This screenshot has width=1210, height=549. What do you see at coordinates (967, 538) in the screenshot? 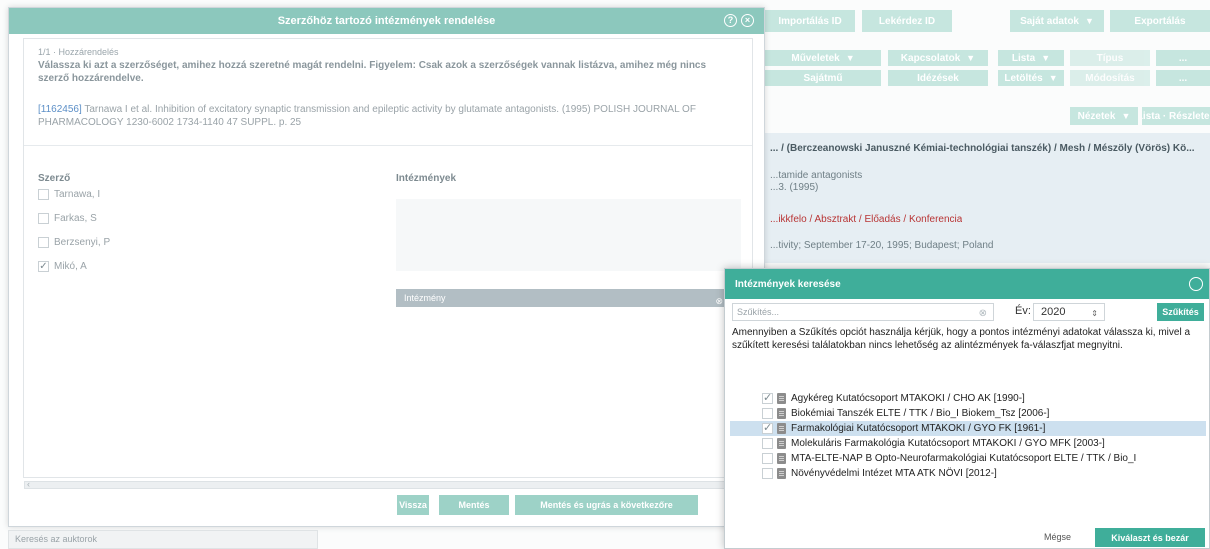
I see `dialog-footer: Mégse Kiválaszt és bezár` at bounding box center [967, 538].